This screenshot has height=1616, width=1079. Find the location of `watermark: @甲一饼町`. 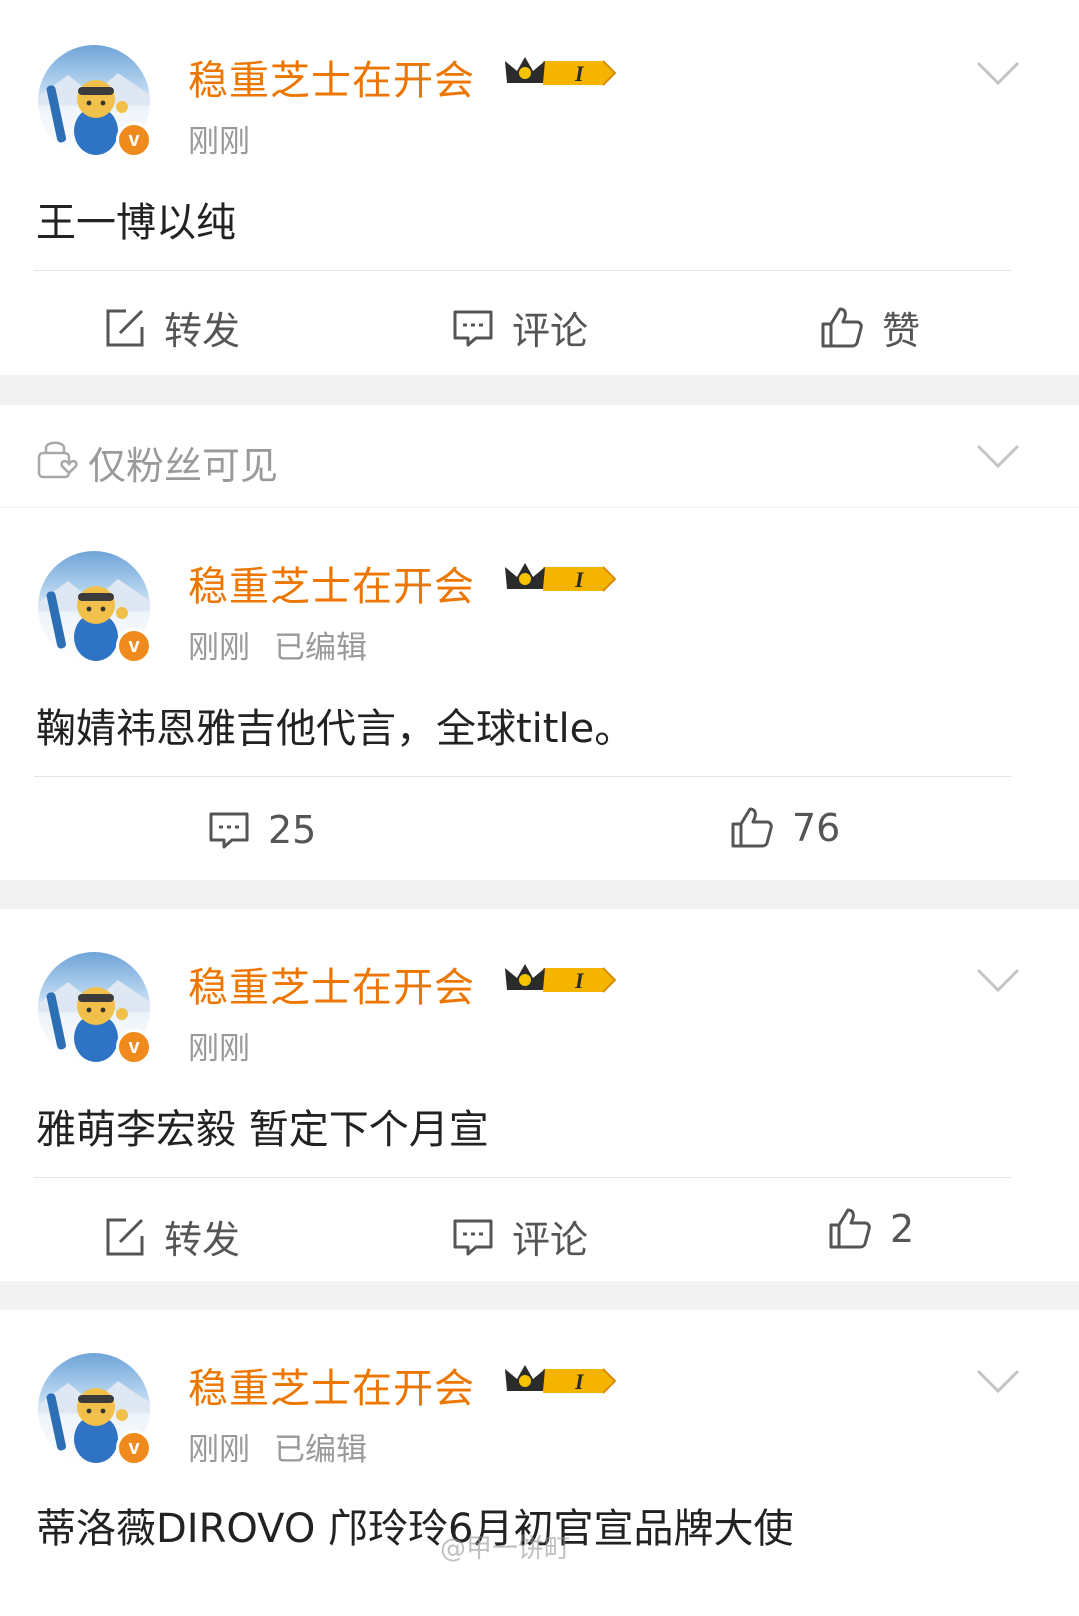

watermark: @甲一饼町 is located at coordinates (505, 1549).